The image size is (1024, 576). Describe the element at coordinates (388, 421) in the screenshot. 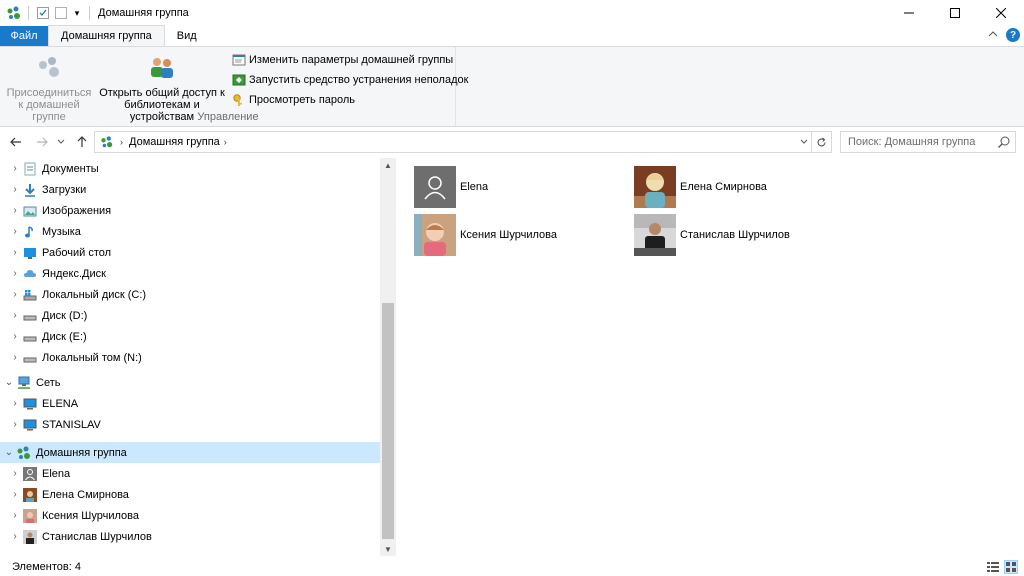

I see `scrollbar-thumb` at that location.